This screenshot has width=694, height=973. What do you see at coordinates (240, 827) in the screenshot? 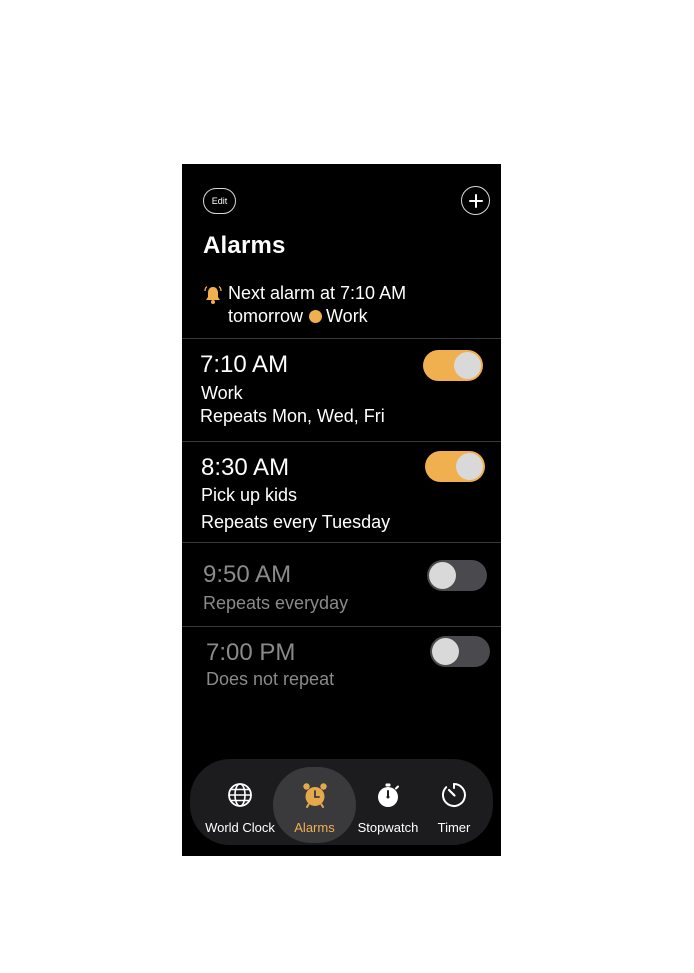
I see `tab-label: World Clock` at bounding box center [240, 827].